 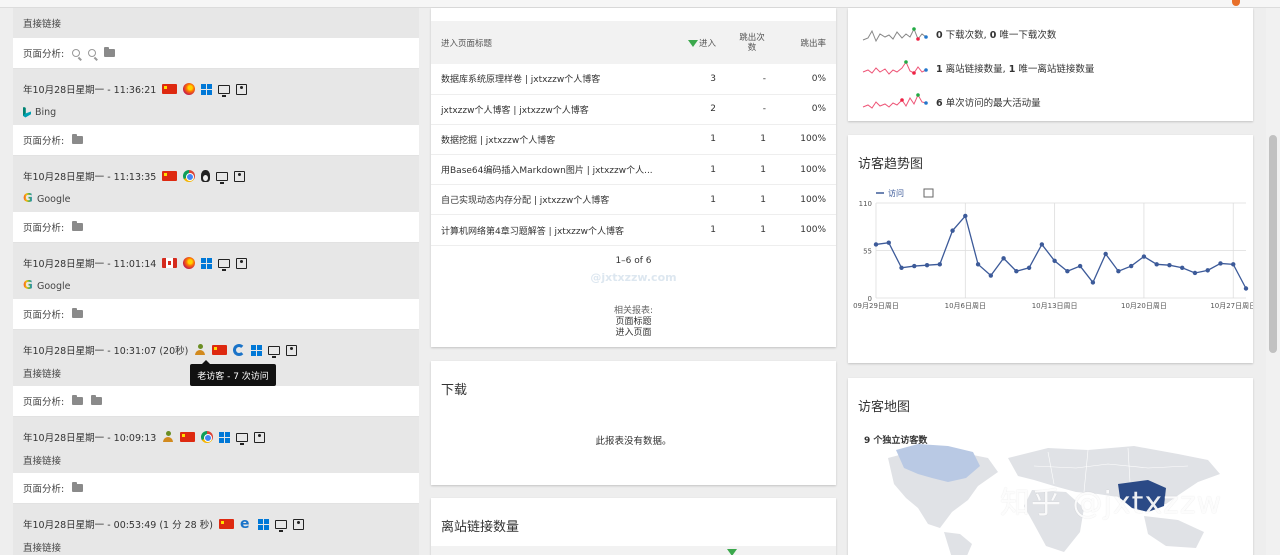 I want to click on related-reports: 相关报表: 页面标题 进入页面, so click(x=633, y=322).